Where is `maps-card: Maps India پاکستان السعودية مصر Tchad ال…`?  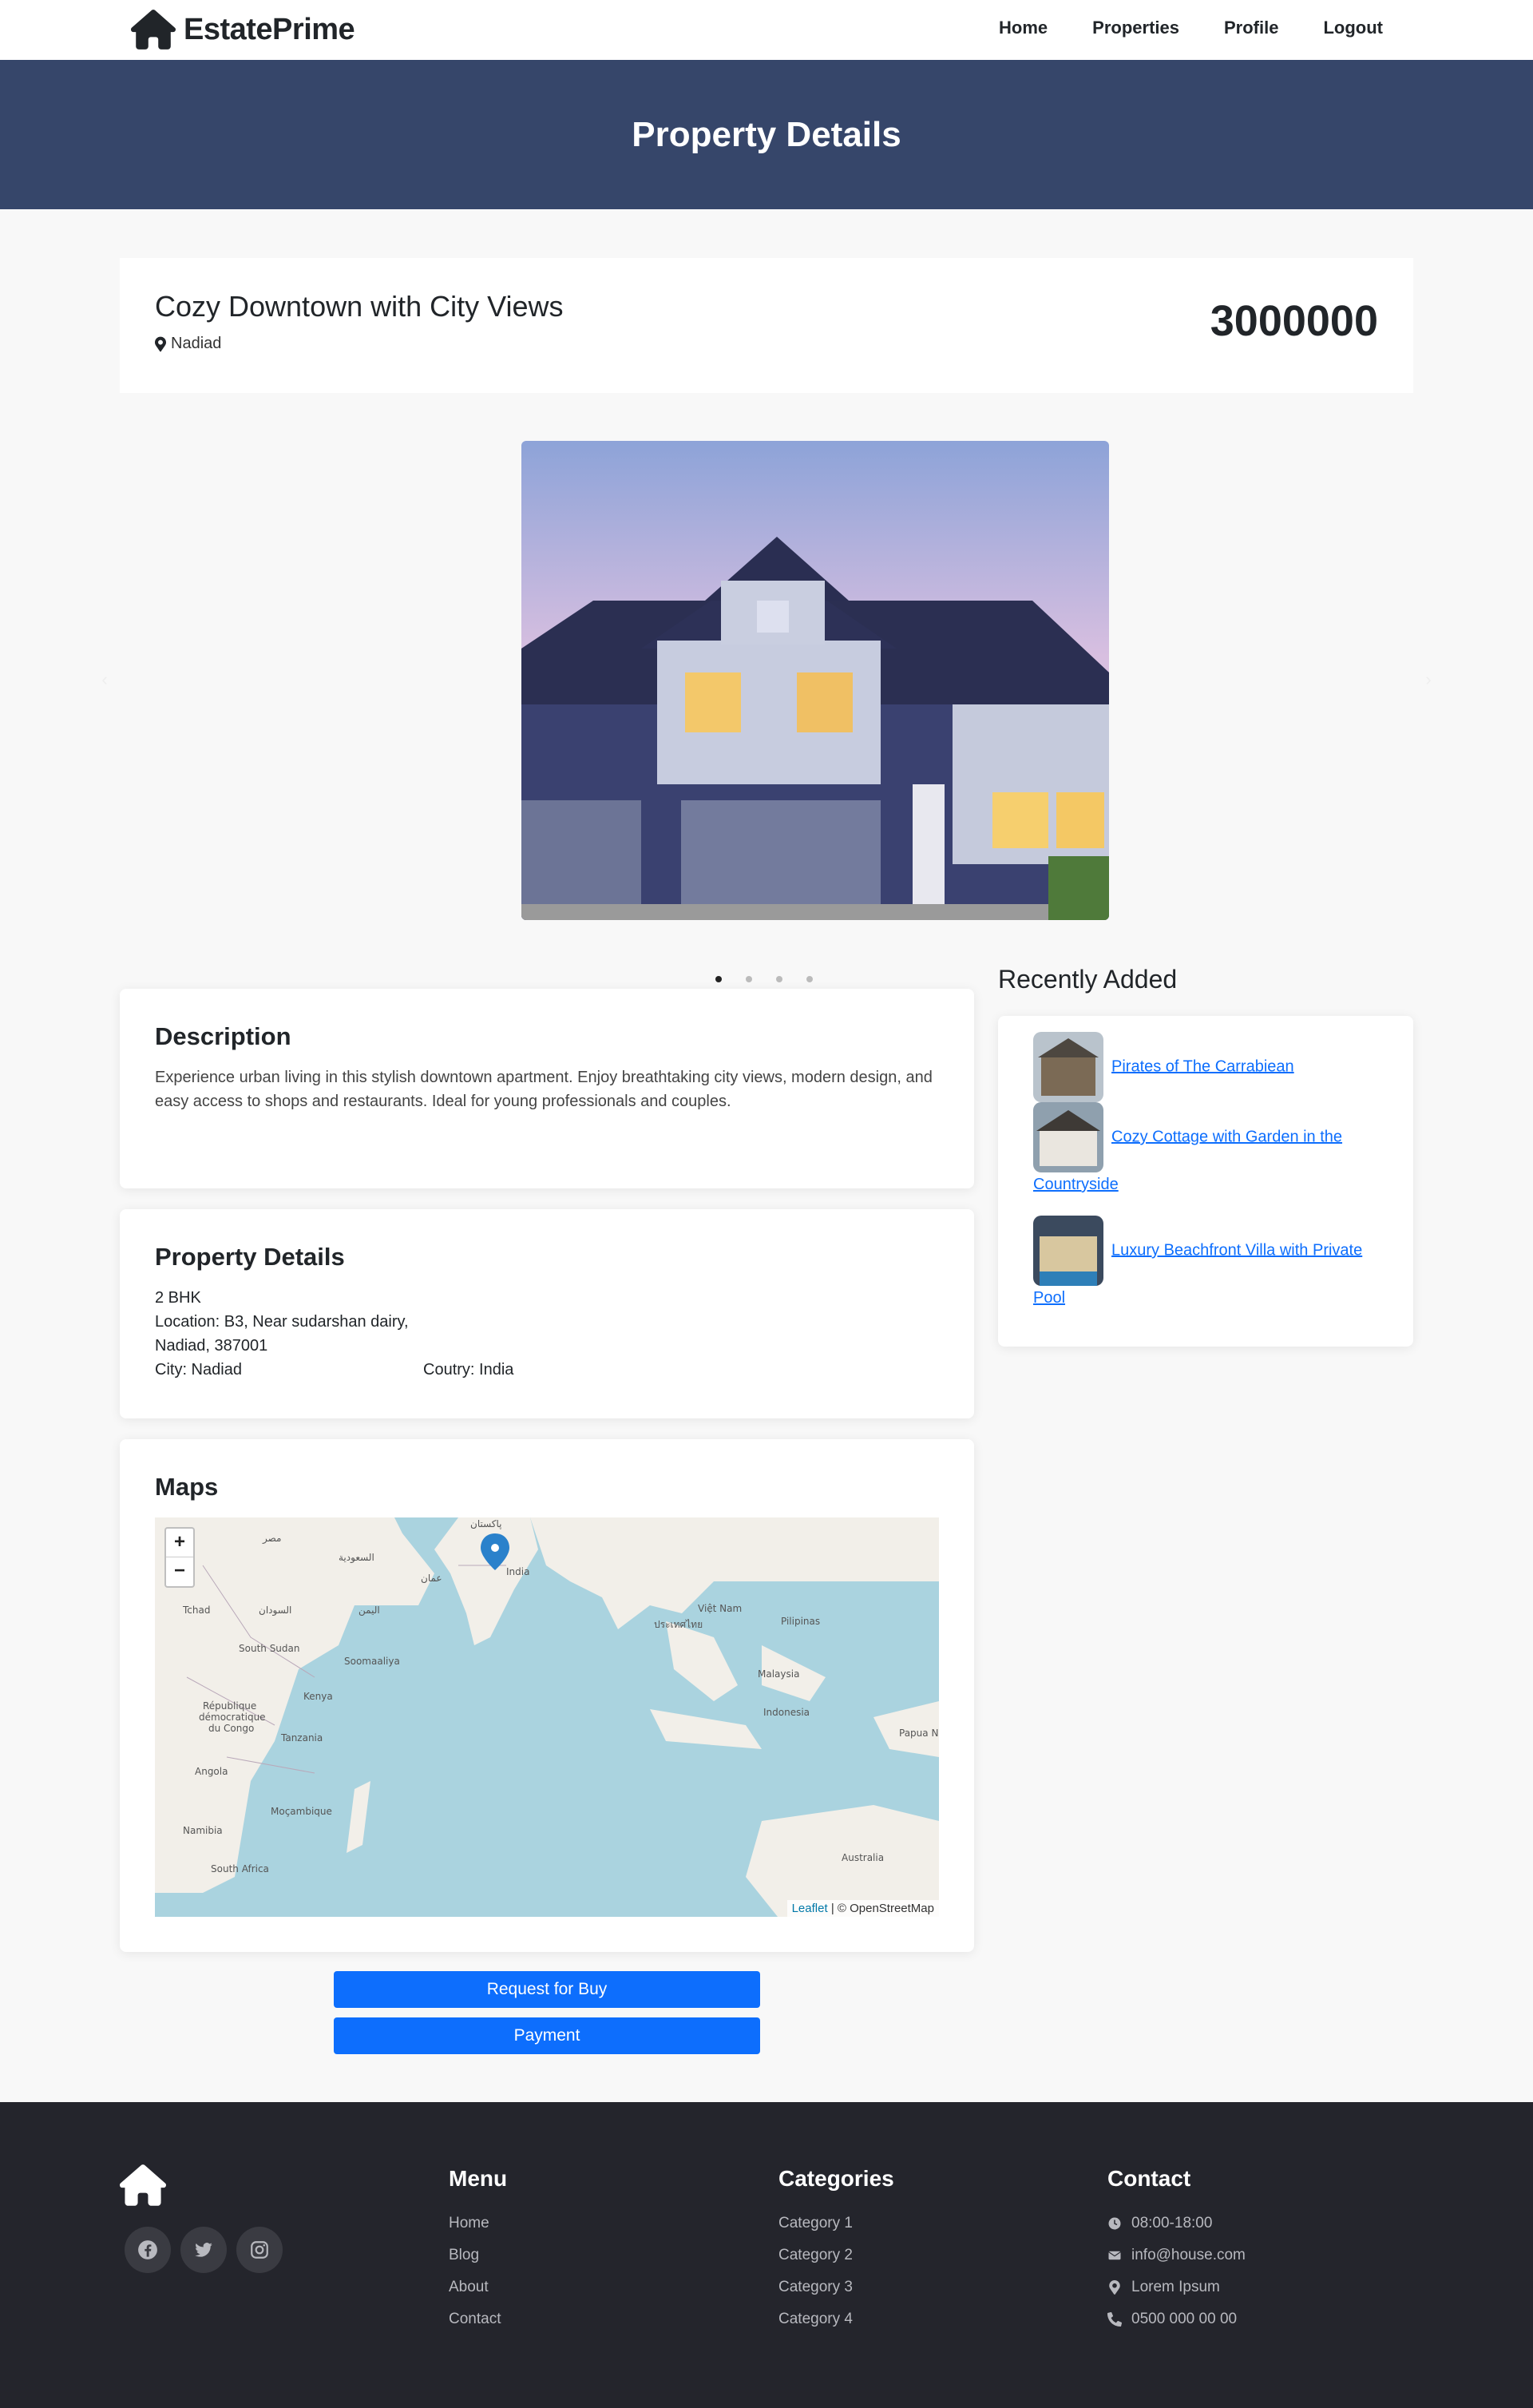 maps-card: Maps India پاکستان السعودية مصر Tchad ال… is located at coordinates (547, 1695).